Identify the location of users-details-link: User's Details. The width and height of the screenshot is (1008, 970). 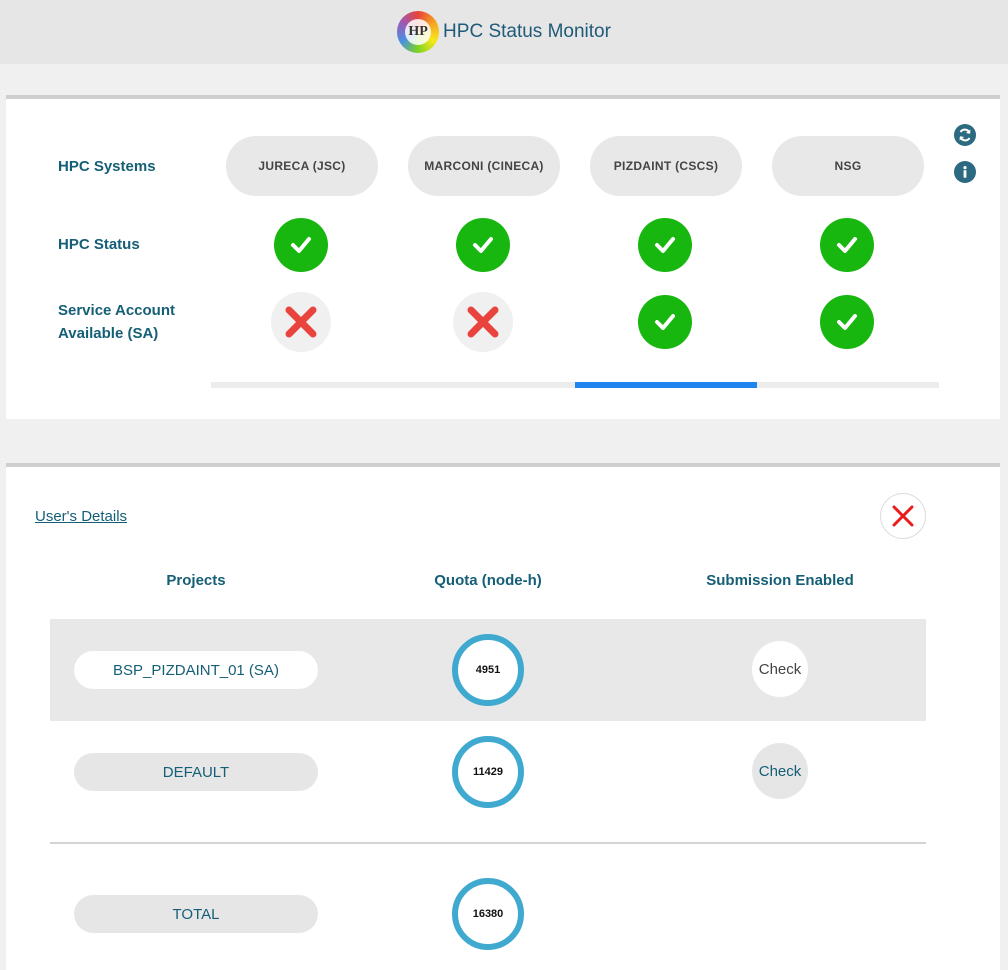
(81, 516).